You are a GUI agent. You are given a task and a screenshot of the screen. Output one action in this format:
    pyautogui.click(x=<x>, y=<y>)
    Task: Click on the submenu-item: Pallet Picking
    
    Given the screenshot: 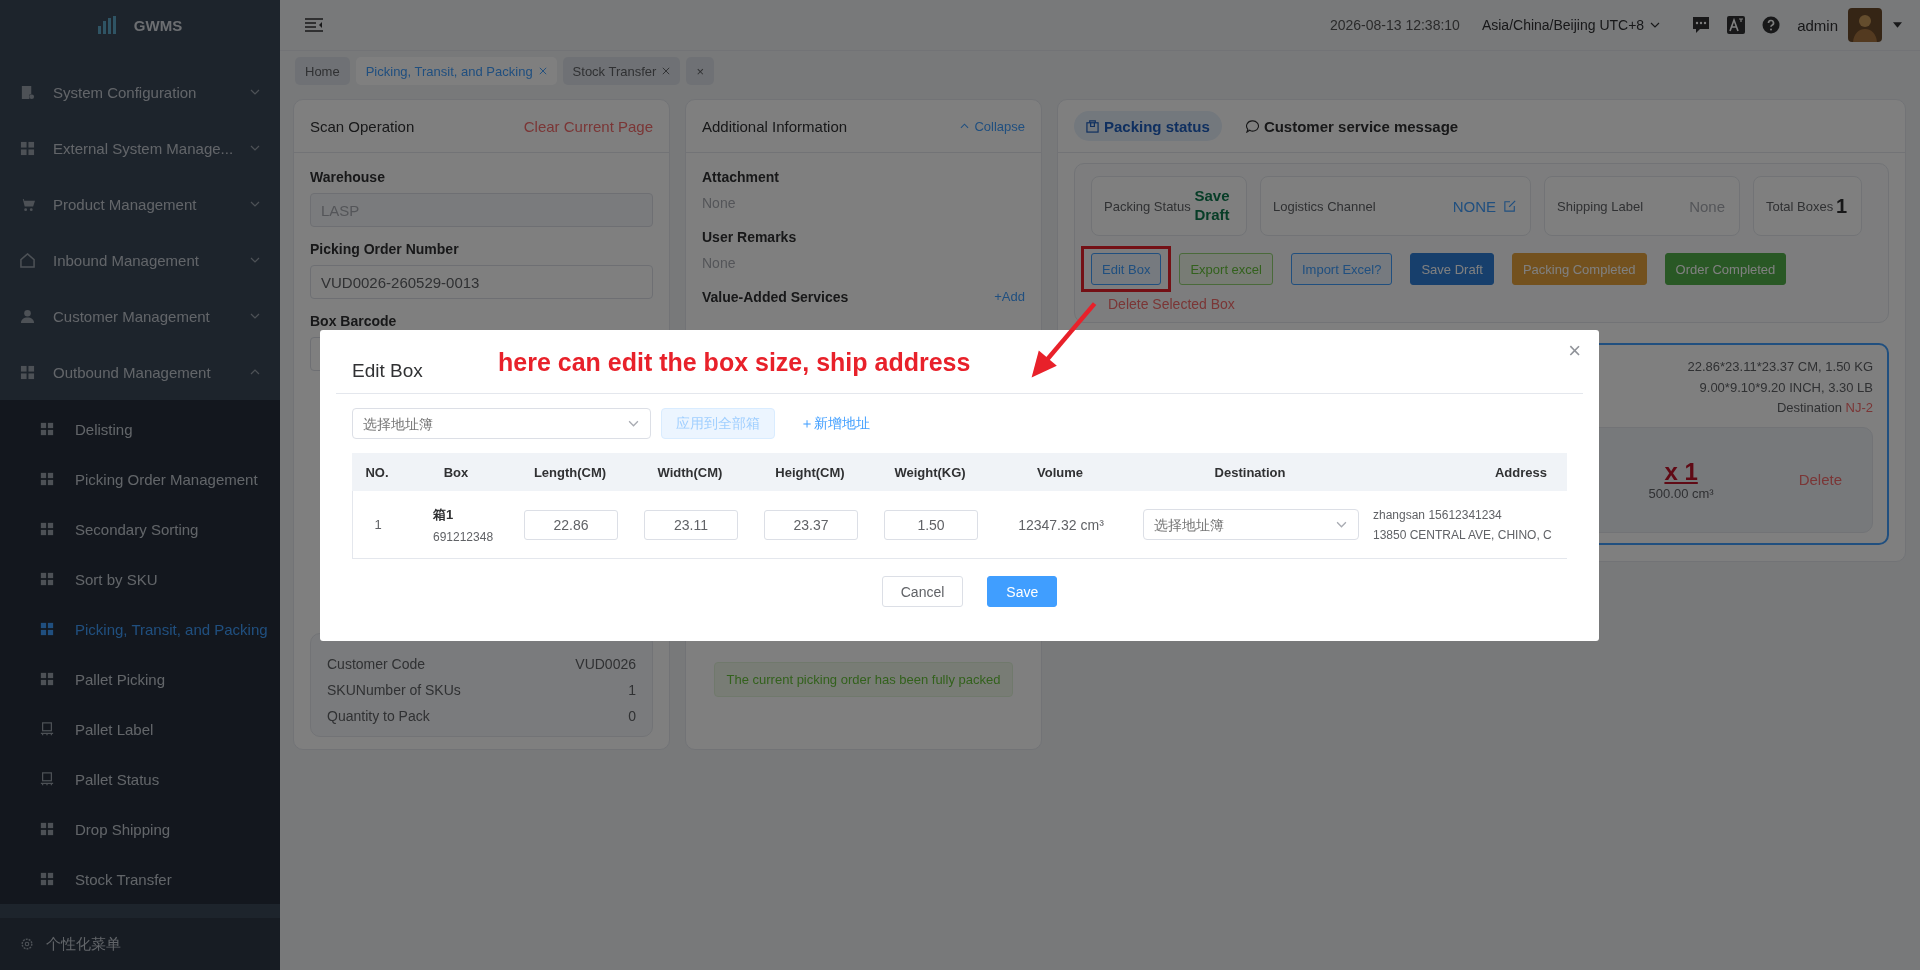 What is the action you would take?
    pyautogui.click(x=140, y=679)
    